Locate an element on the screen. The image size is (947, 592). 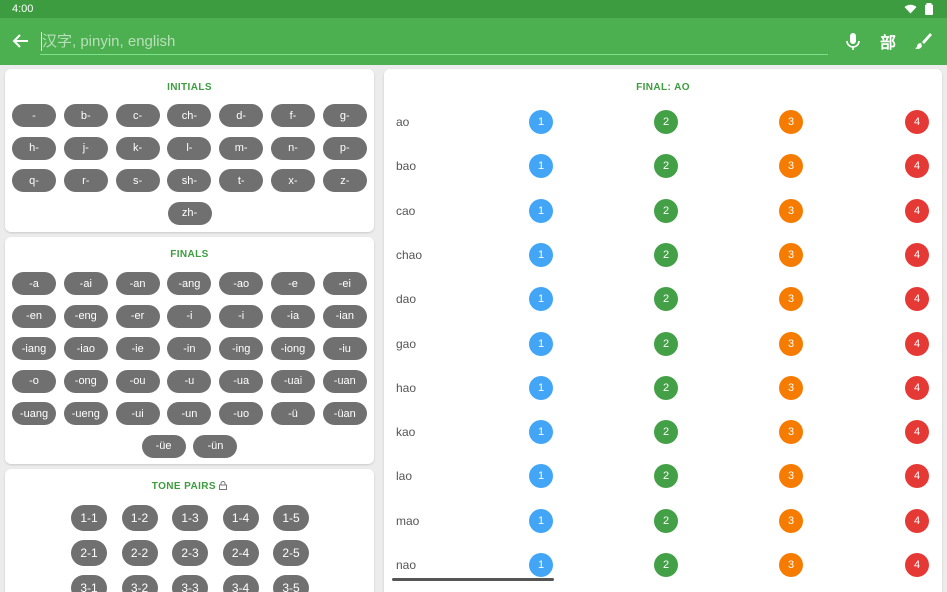
final-pill: -ei is located at coordinates (344, 283).